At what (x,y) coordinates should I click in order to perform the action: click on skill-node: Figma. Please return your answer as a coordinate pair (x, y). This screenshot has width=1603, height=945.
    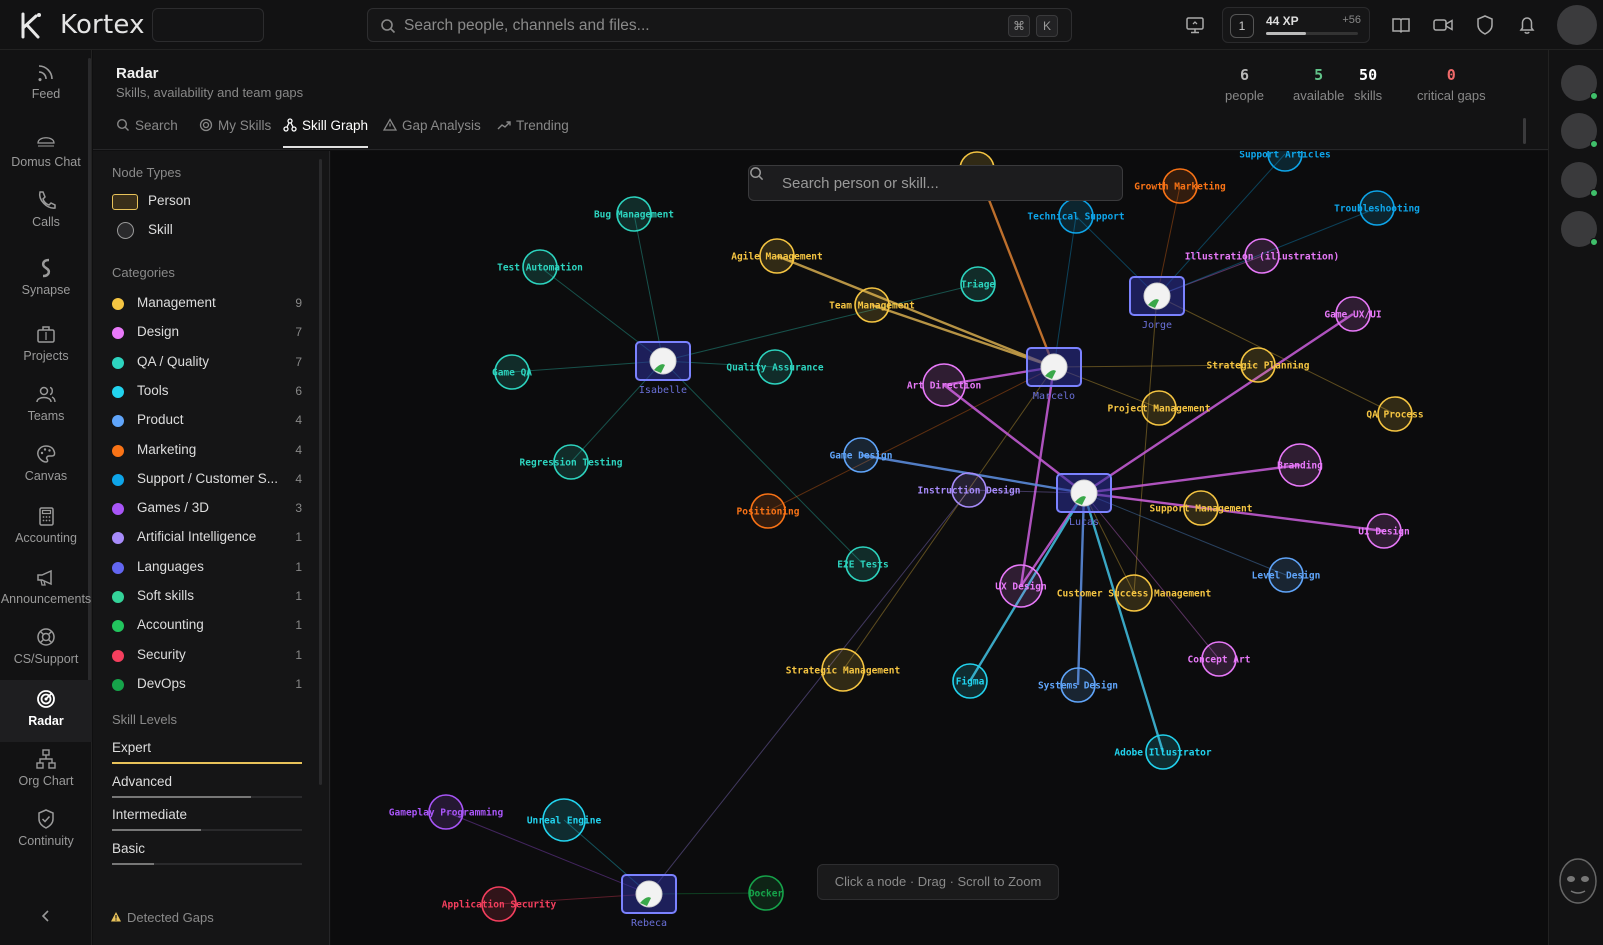
    Looking at the image, I should click on (970, 681).